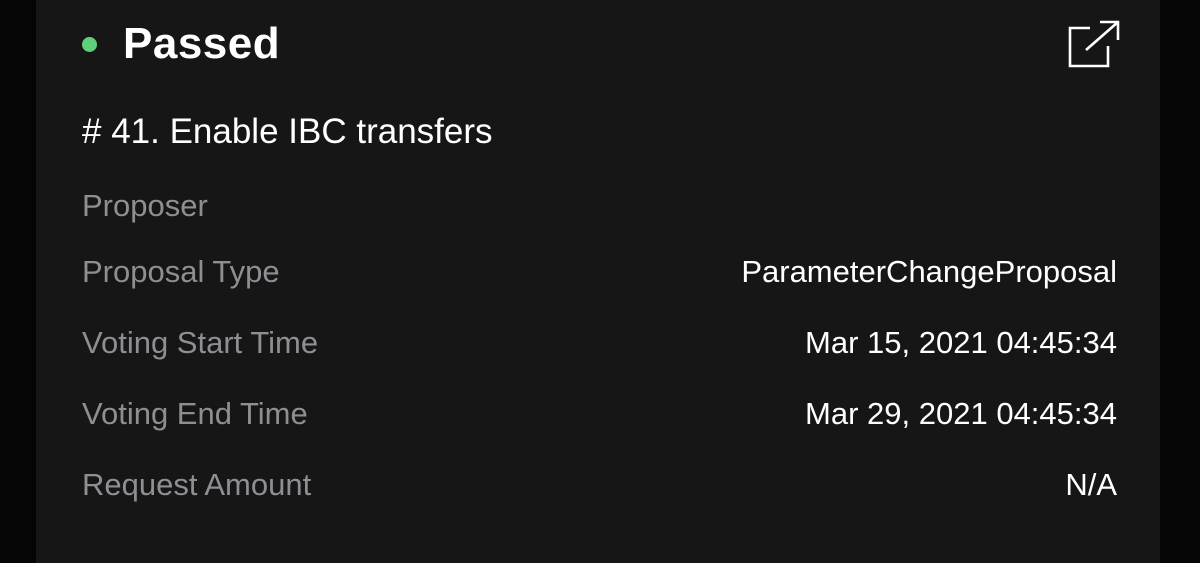 This screenshot has width=1200, height=563. Describe the element at coordinates (599, 212) in the screenshot. I see `detail-row-proposer: Proposer` at that location.